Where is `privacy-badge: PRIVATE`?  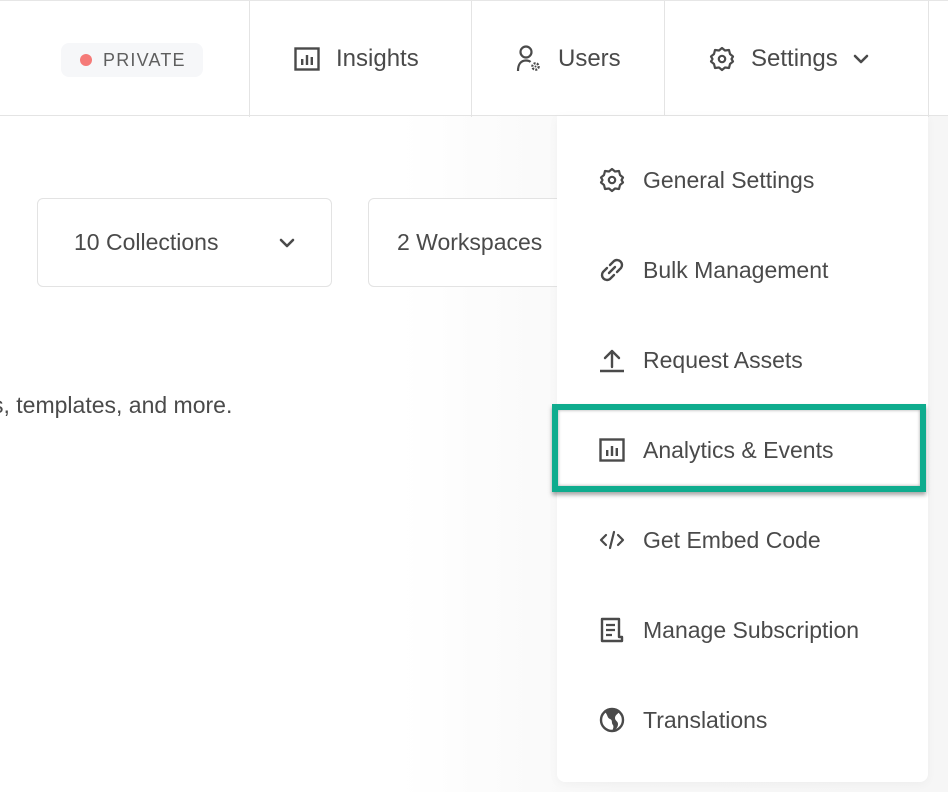
privacy-badge: PRIVATE is located at coordinates (132, 60).